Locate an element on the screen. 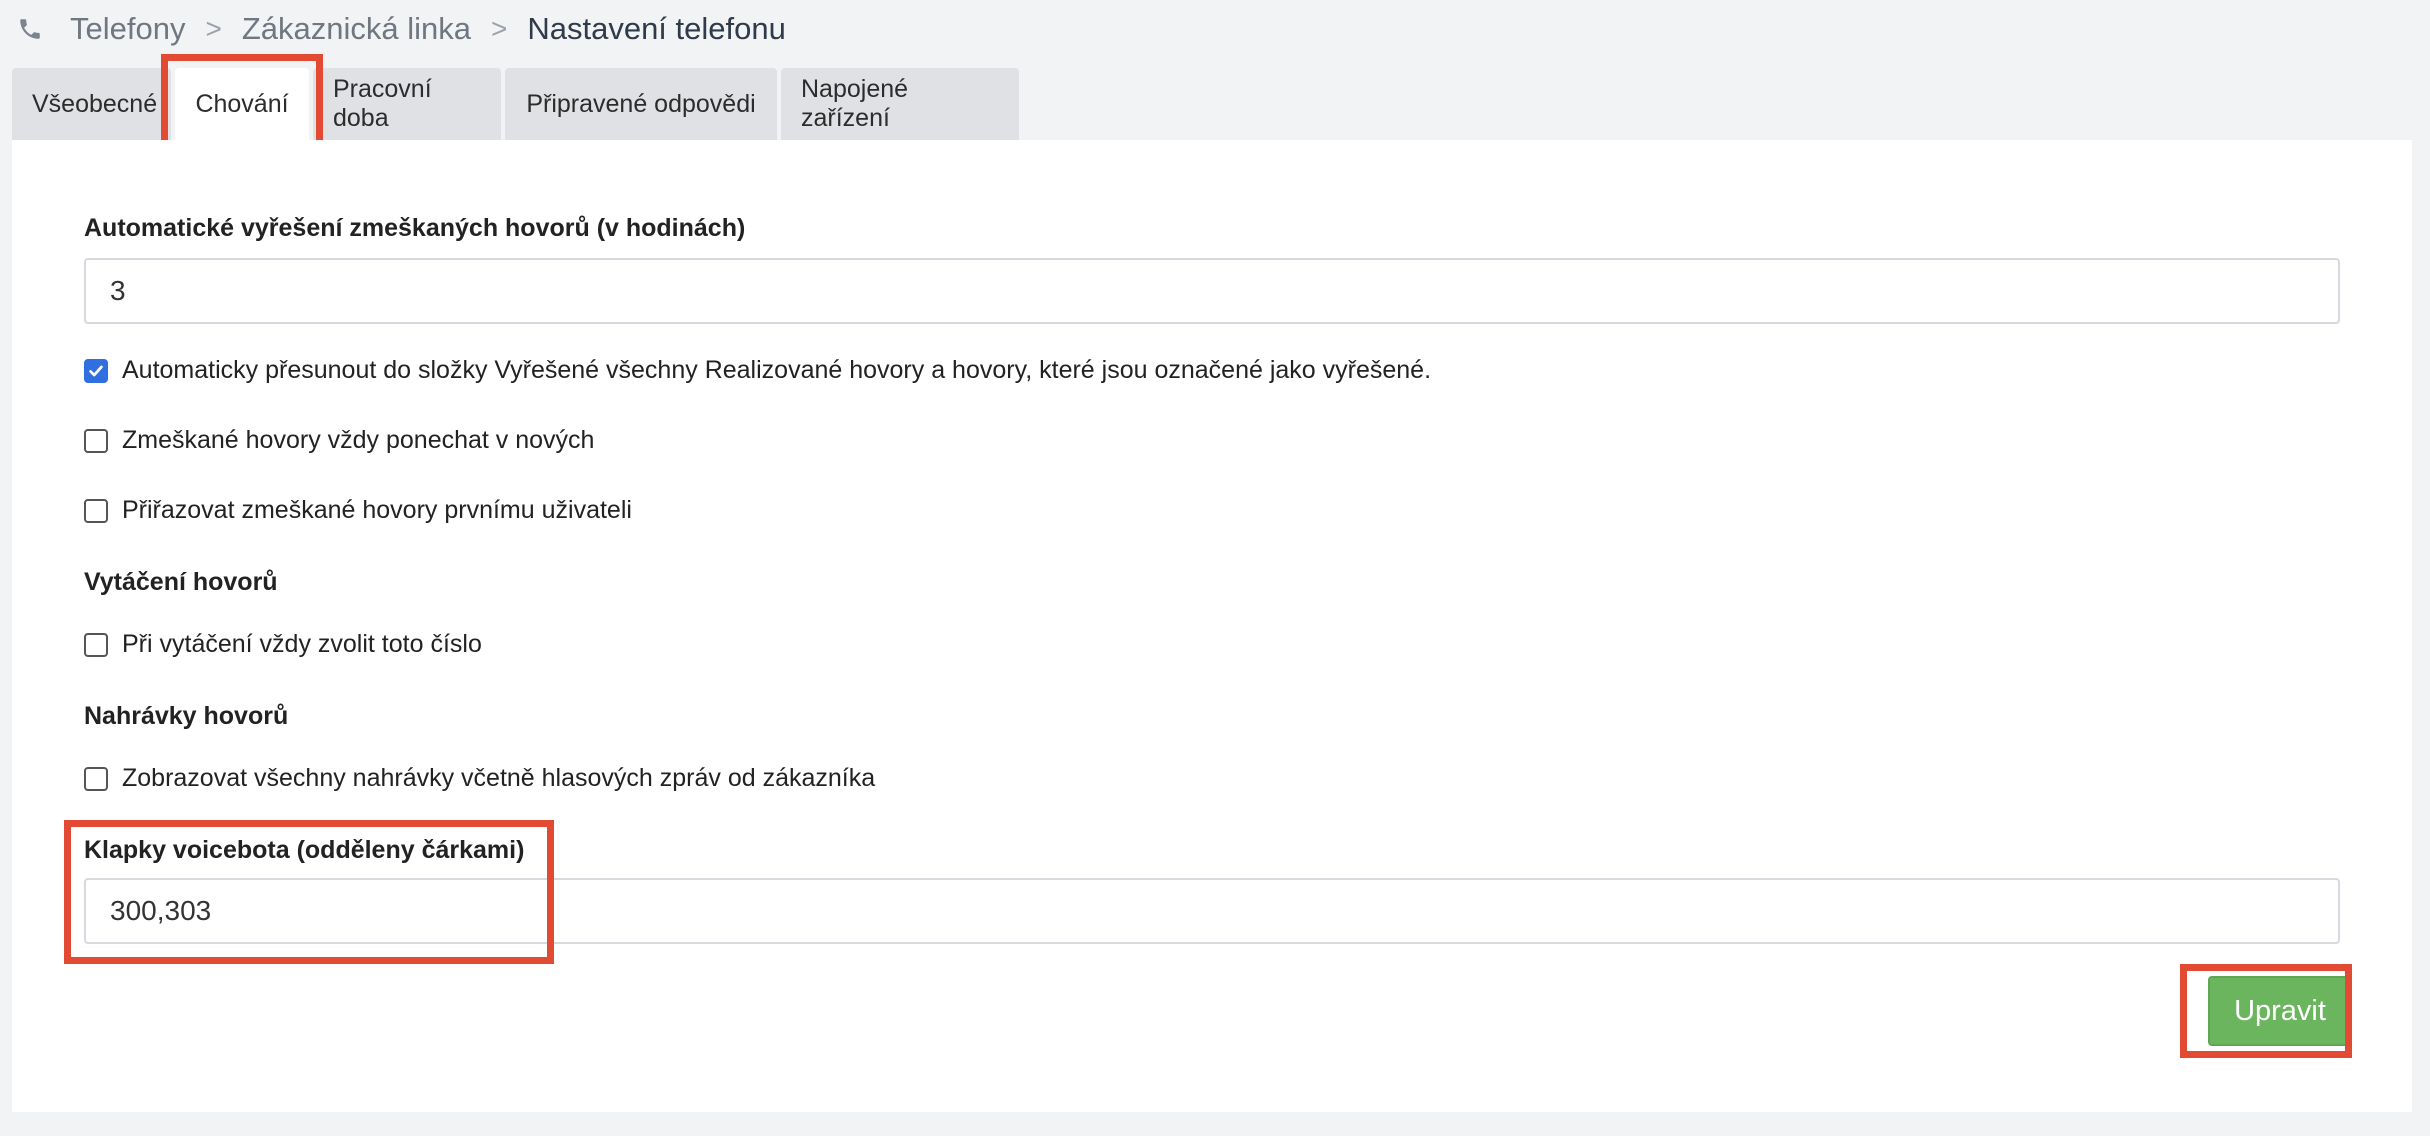 Image resolution: width=2430 pixels, height=1136 pixels. tab-vseobecne: Všeobecné is located at coordinates (91, 104).